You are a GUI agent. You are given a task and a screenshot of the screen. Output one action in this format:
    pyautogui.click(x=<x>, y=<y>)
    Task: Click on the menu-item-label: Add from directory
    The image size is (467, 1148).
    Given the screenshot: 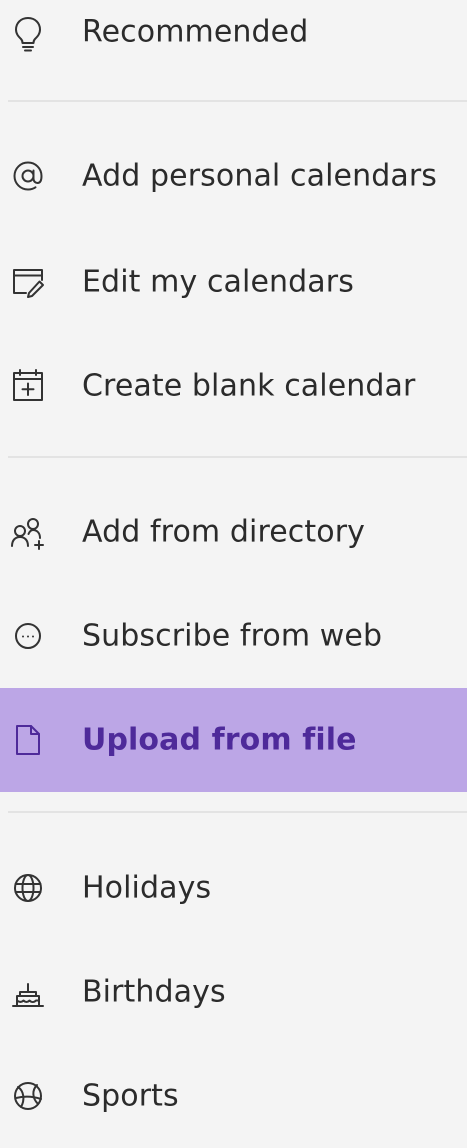 What is the action you would take?
    pyautogui.click(x=223, y=532)
    